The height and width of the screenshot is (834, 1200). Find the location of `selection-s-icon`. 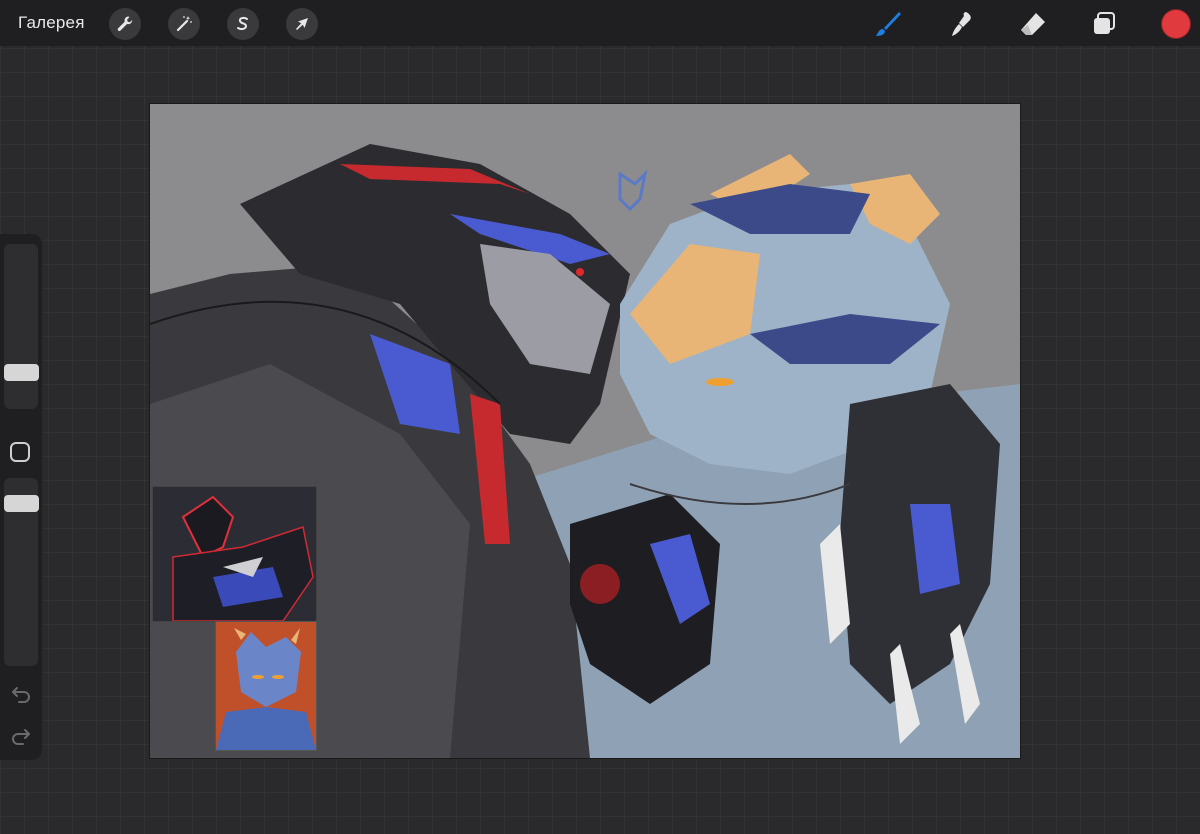

selection-s-icon is located at coordinates (242, 23).